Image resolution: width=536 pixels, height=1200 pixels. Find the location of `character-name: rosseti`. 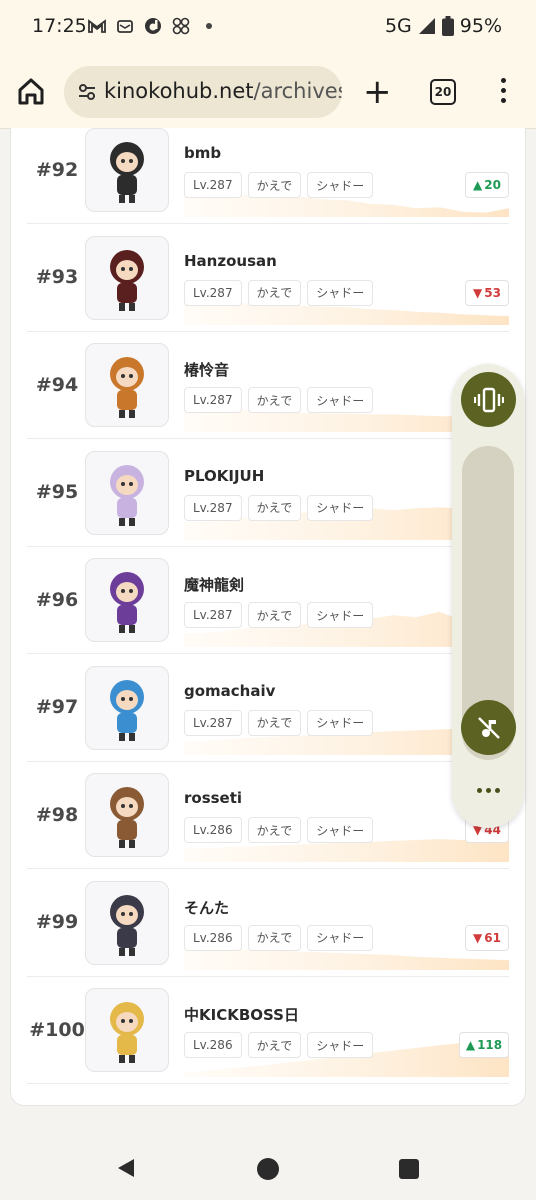

character-name: rosseti is located at coordinates (213, 798).